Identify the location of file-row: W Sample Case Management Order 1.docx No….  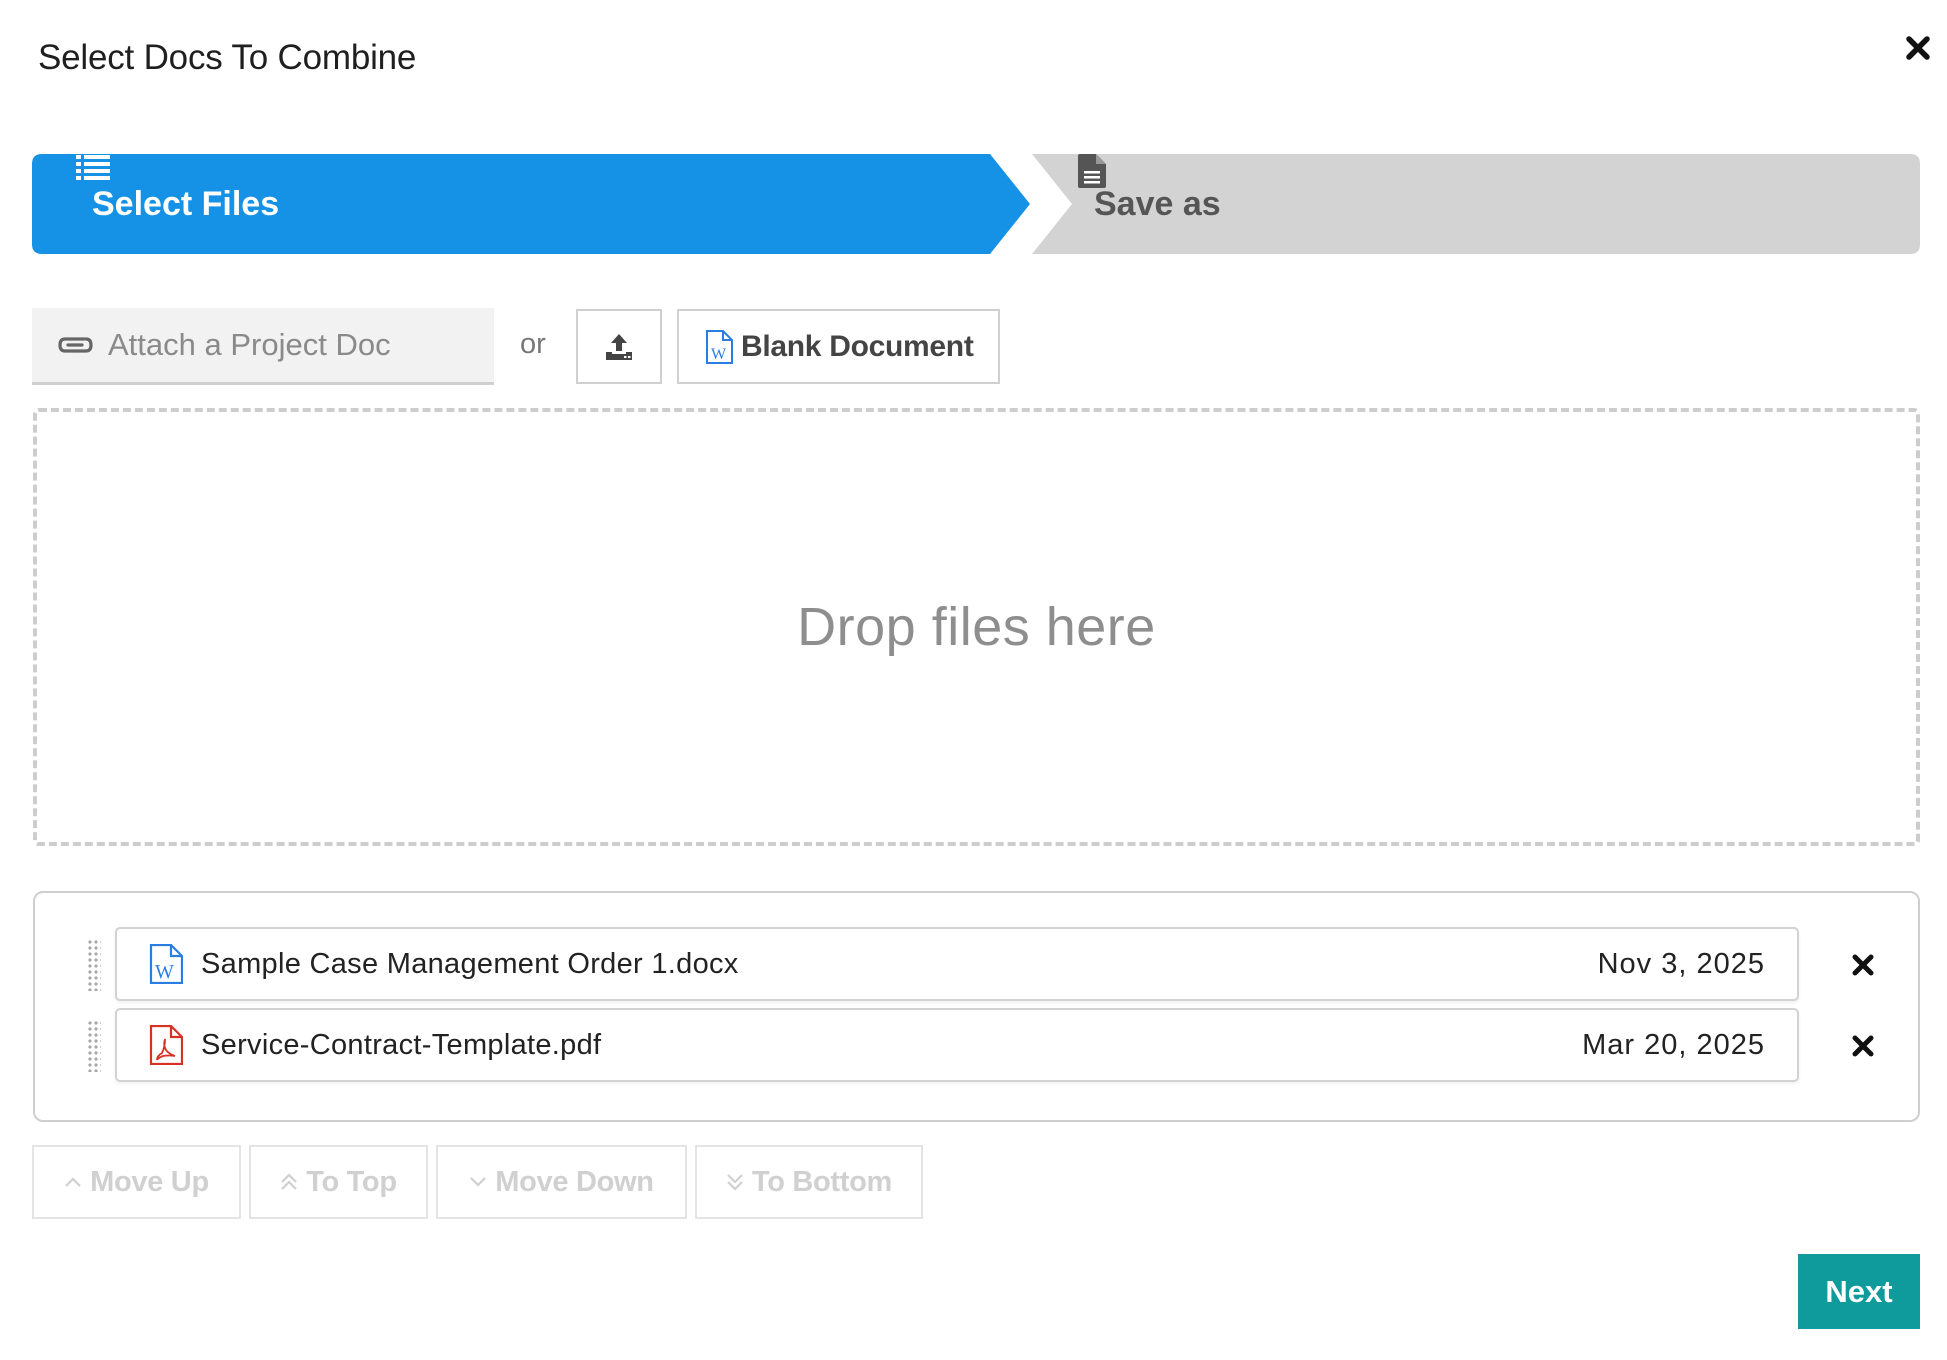
(976, 964).